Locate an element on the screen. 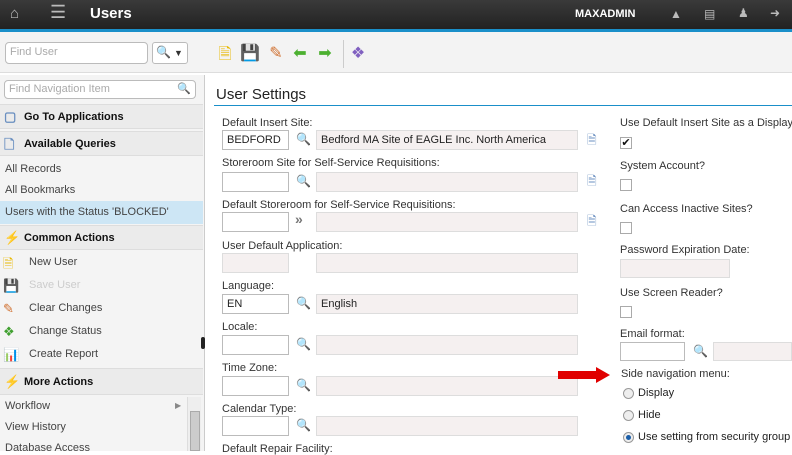 Image resolution: width=792 pixels, height=455 pixels. sidebar-collapse-handle is located at coordinates (203, 343).